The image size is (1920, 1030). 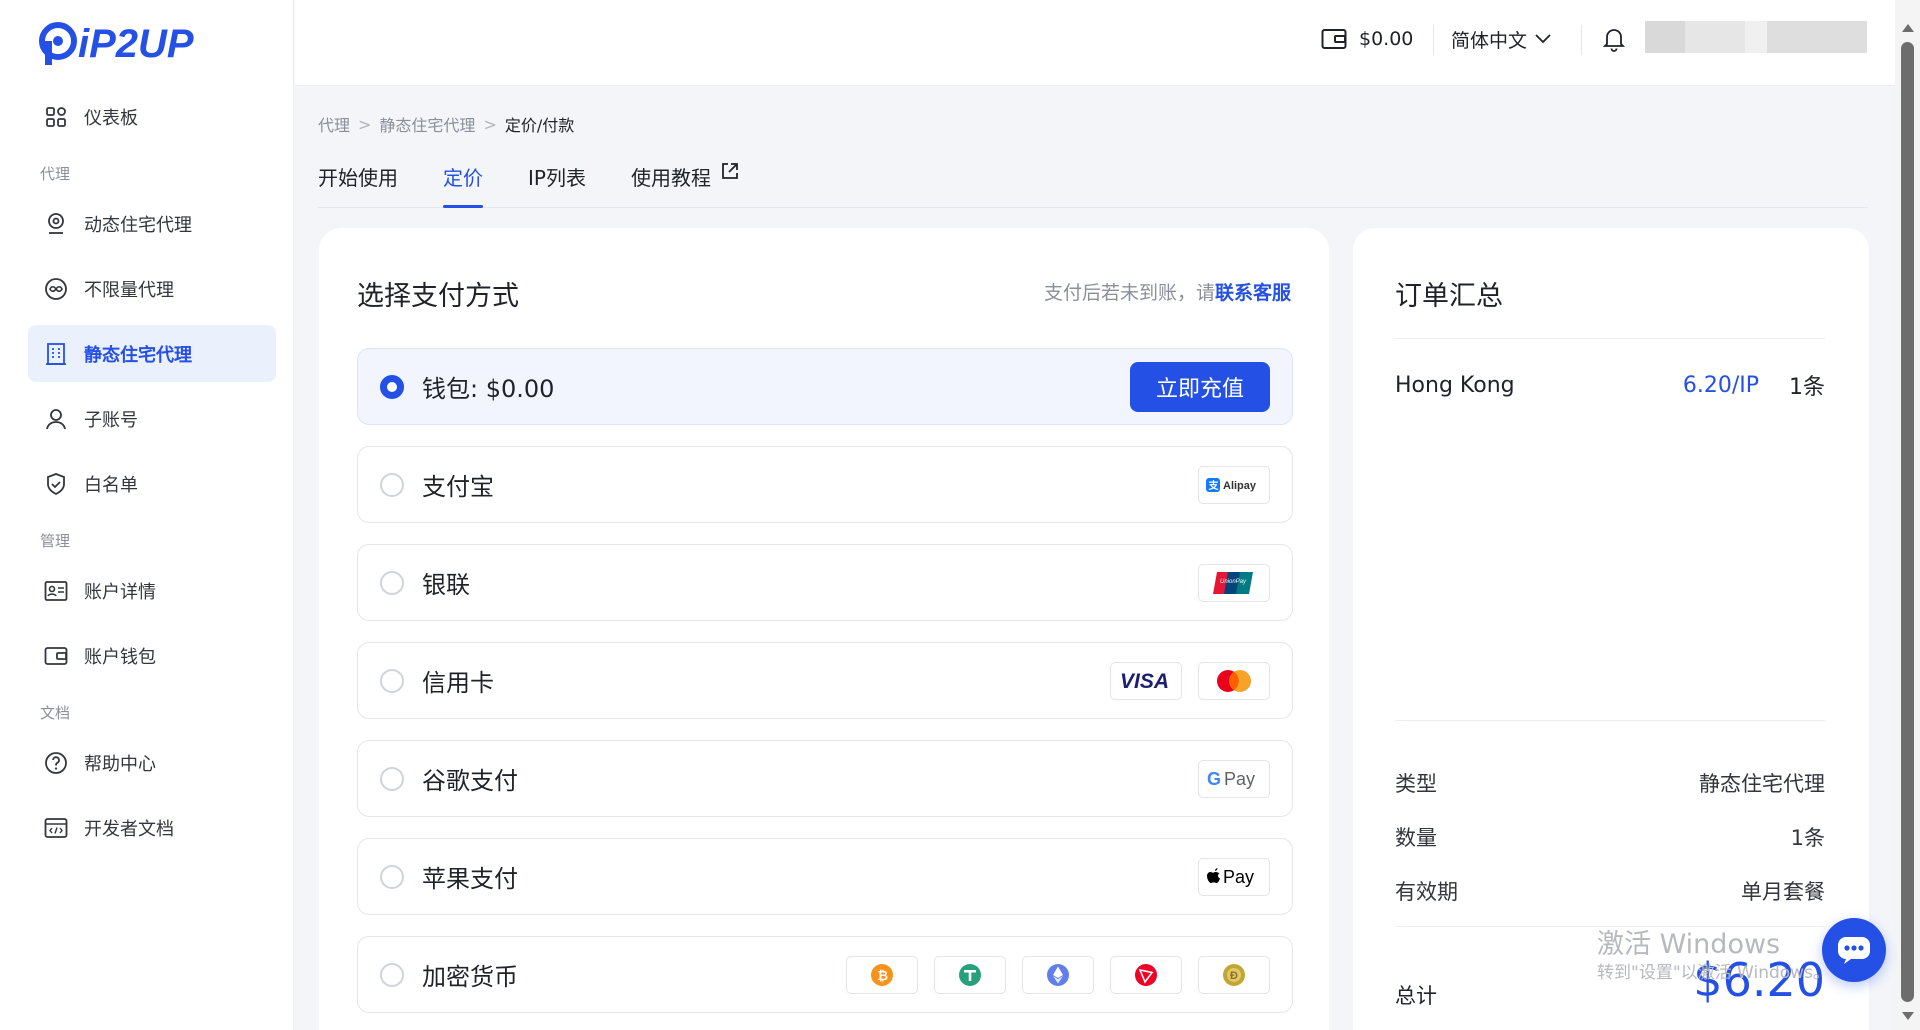 I want to click on scroll-down-arrow, so click(x=1908, y=1016).